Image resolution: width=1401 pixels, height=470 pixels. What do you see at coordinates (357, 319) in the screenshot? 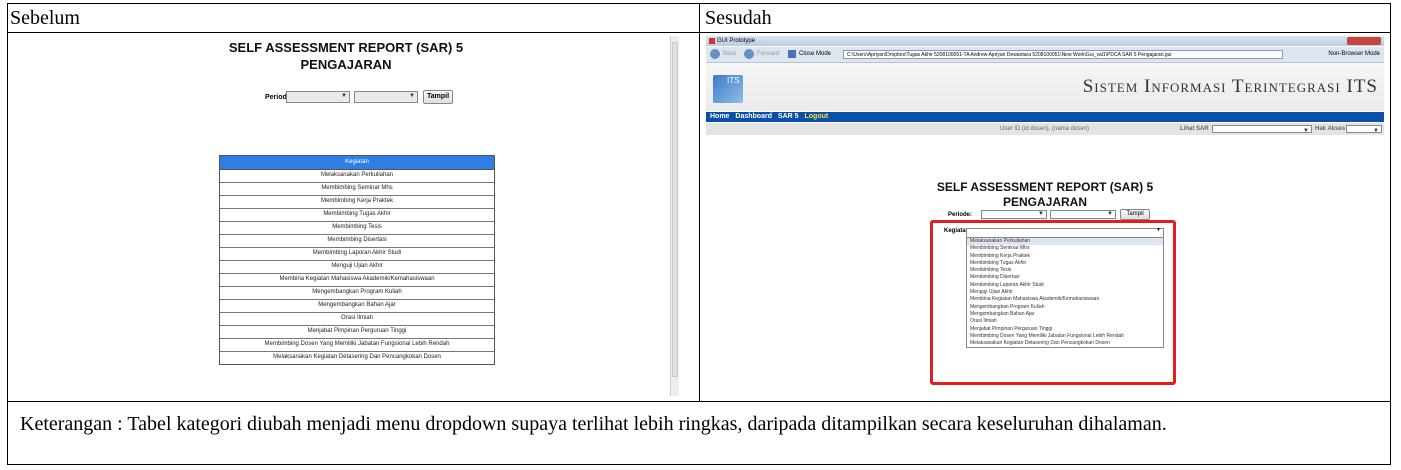
I see `table-row: Orasi Ilmiah` at bounding box center [357, 319].